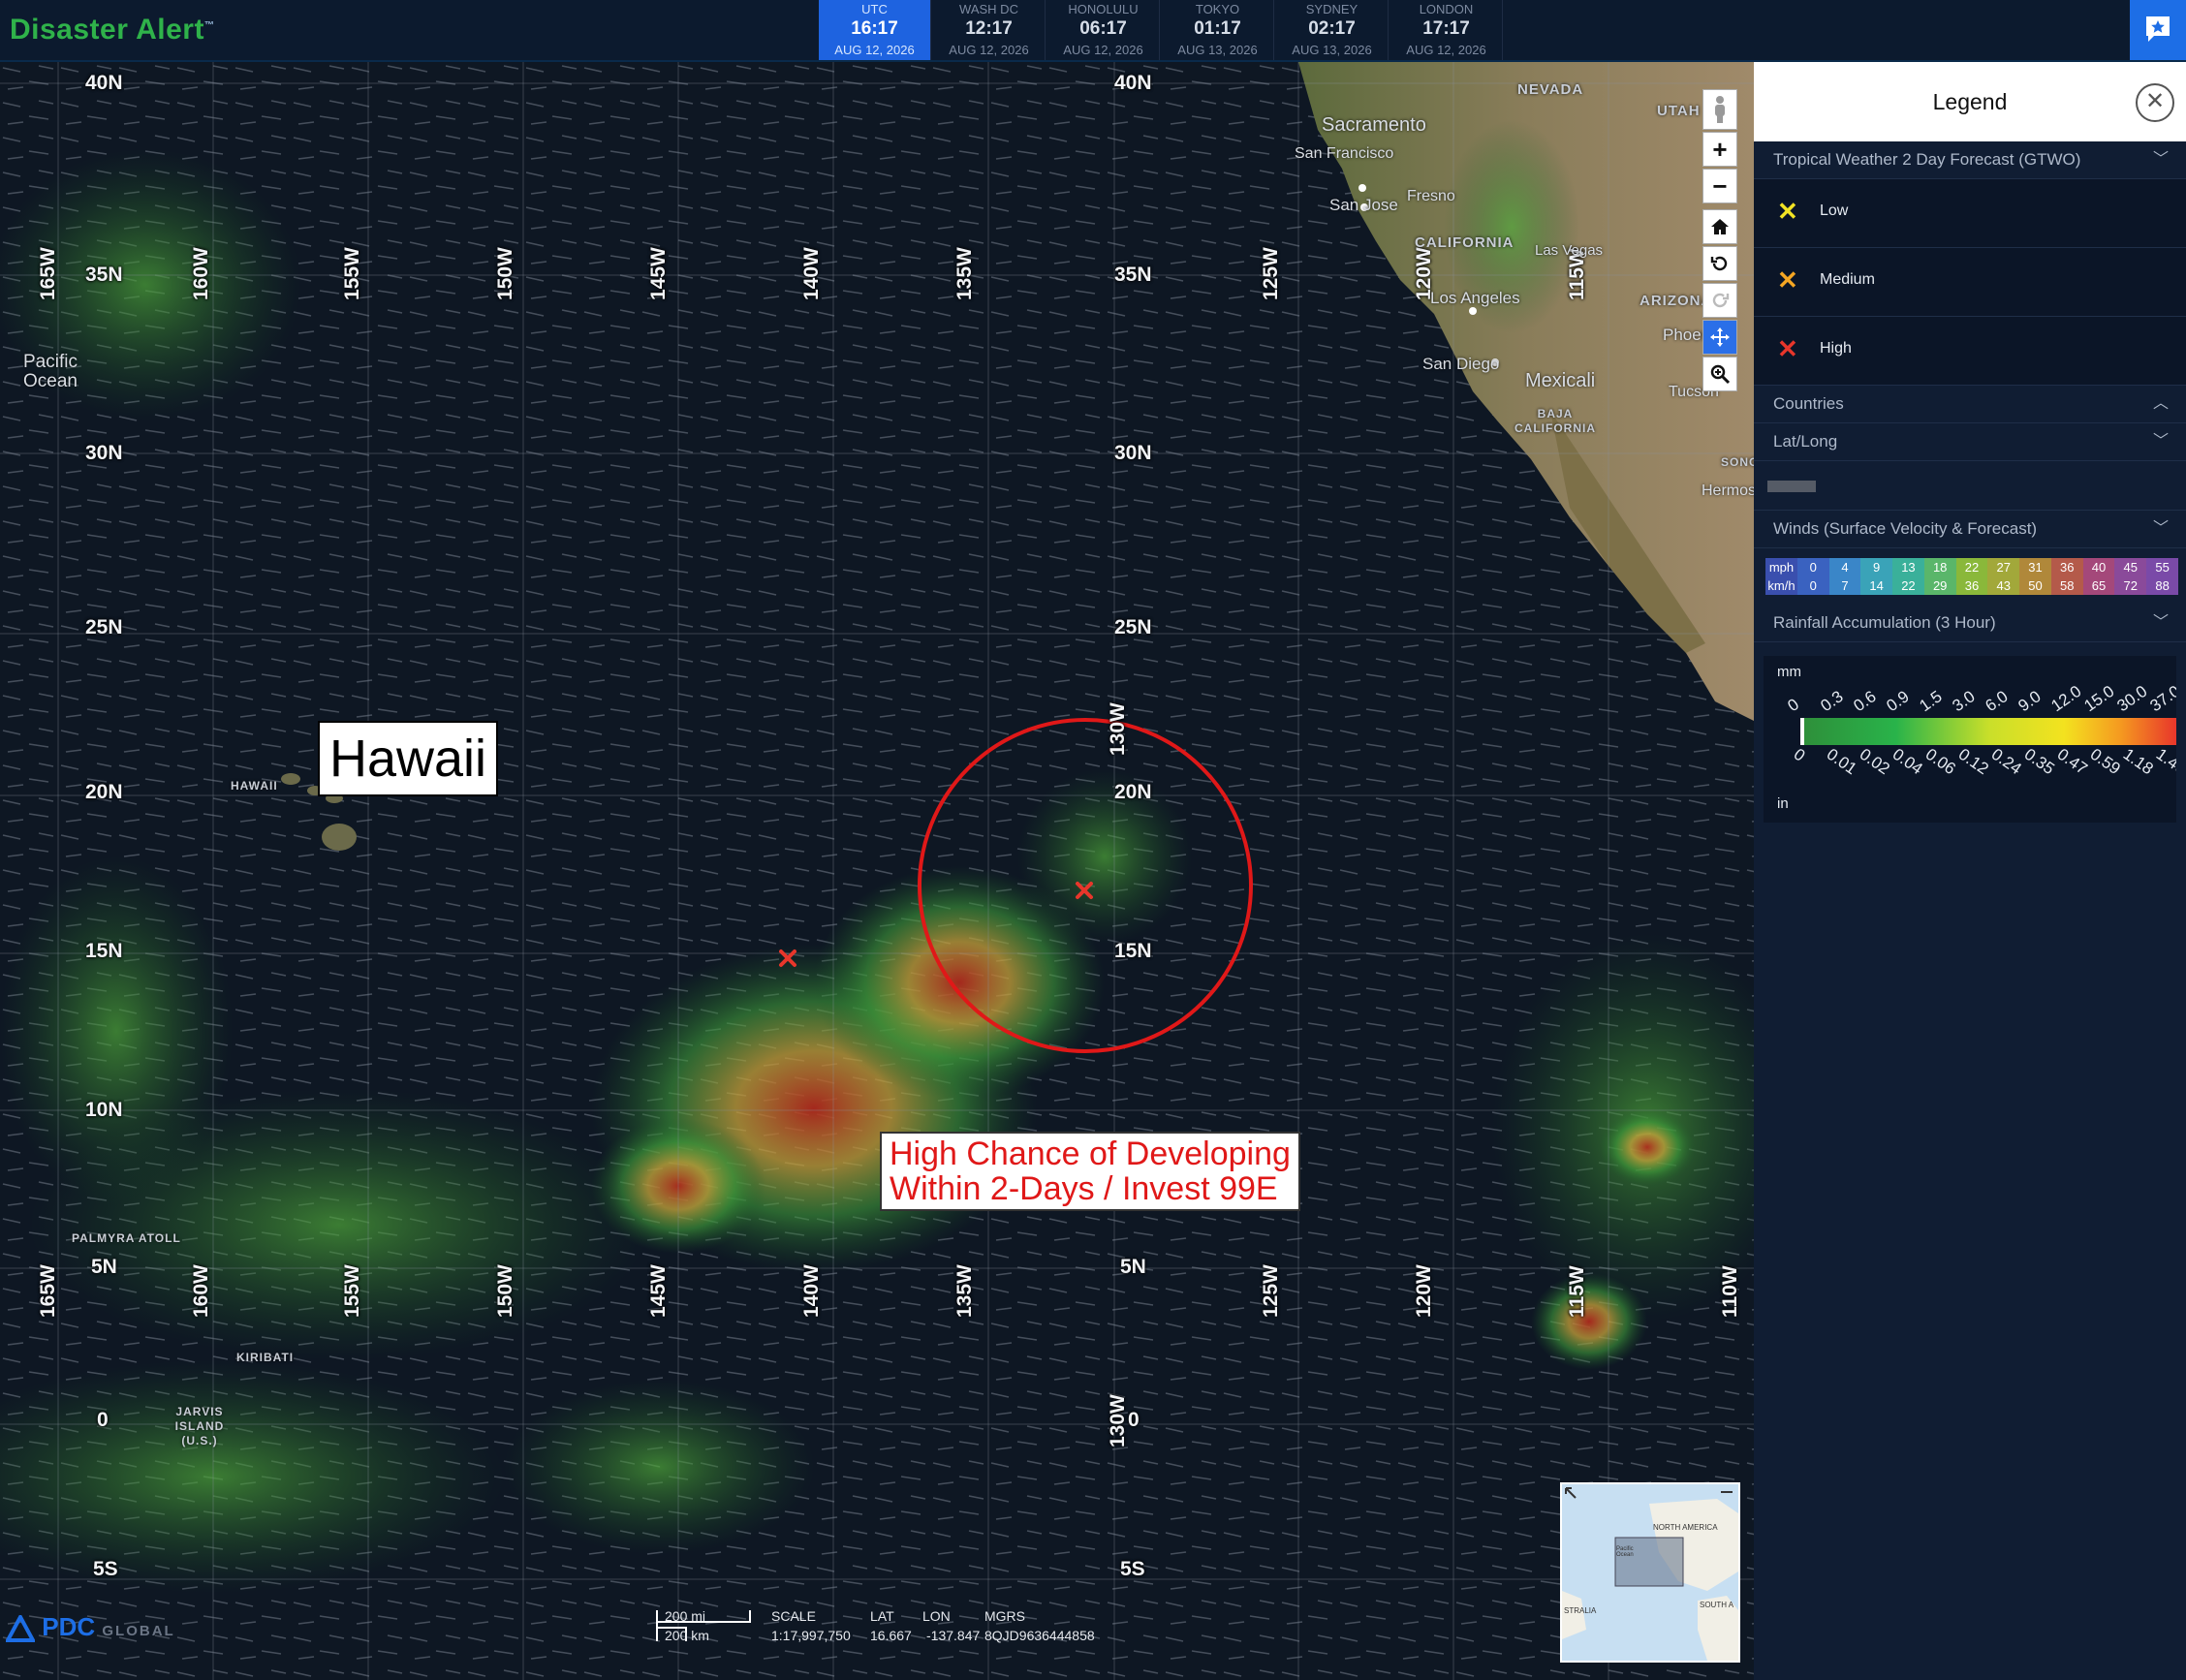 The width and height of the screenshot is (2186, 1680). Describe the element at coordinates (1118, 1421) in the screenshot. I see `lon-label-7-1: 130W` at that location.